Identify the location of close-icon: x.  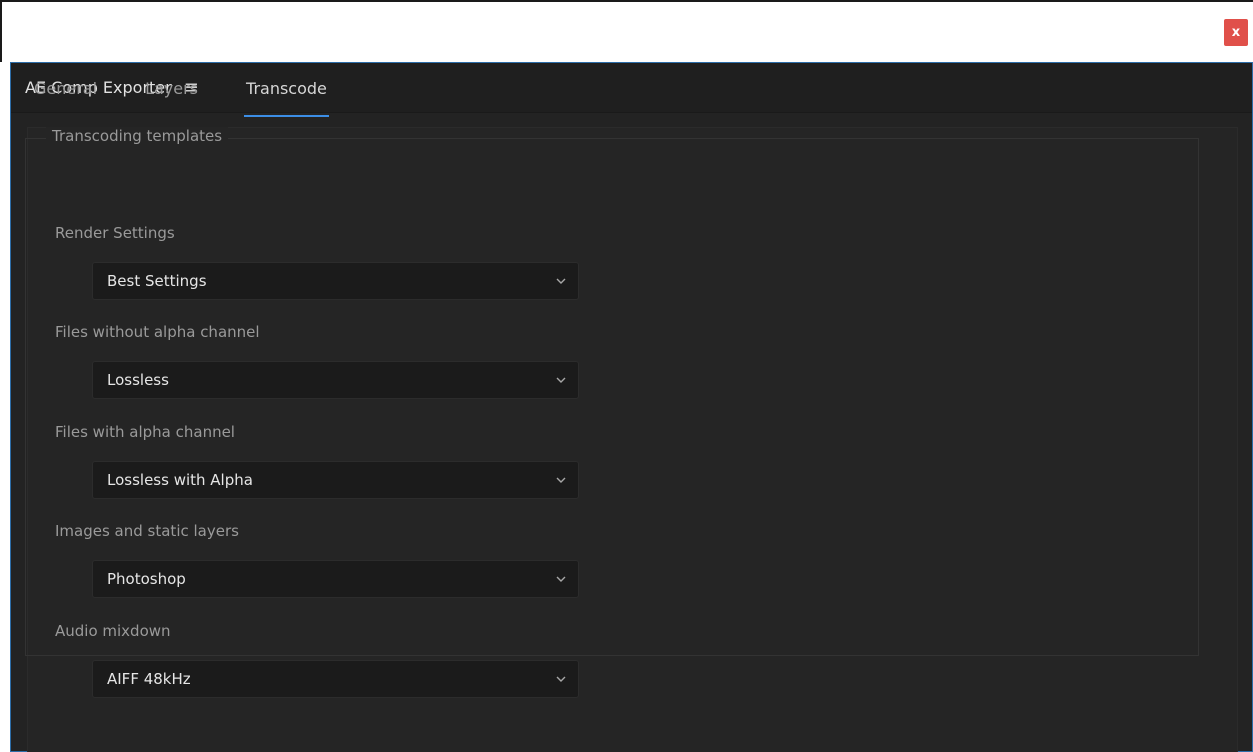
(1236, 32).